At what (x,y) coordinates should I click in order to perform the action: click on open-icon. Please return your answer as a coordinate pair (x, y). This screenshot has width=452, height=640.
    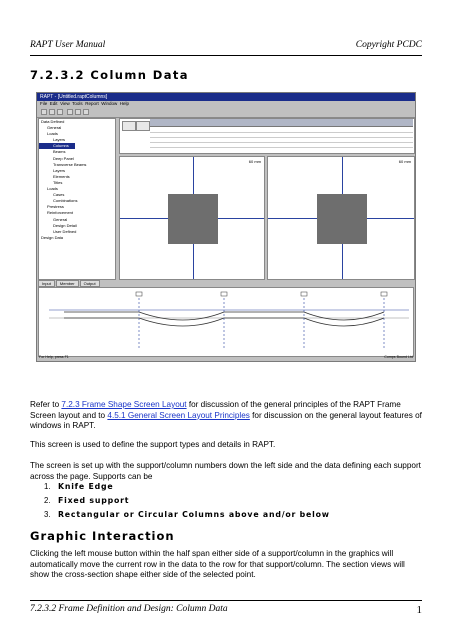
    Looking at the image, I should click on (52, 112).